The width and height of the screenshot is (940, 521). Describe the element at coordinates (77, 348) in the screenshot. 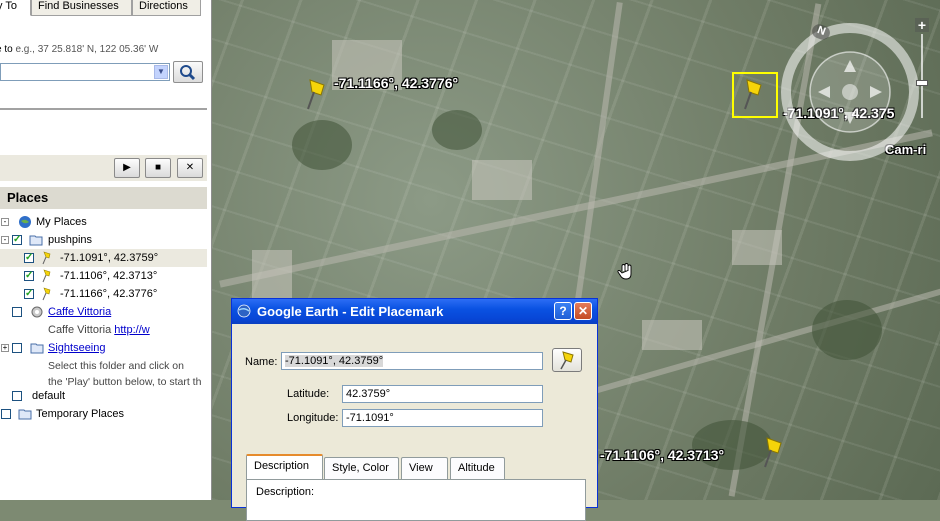

I see `sightseeing-link: Sightseeing` at that location.